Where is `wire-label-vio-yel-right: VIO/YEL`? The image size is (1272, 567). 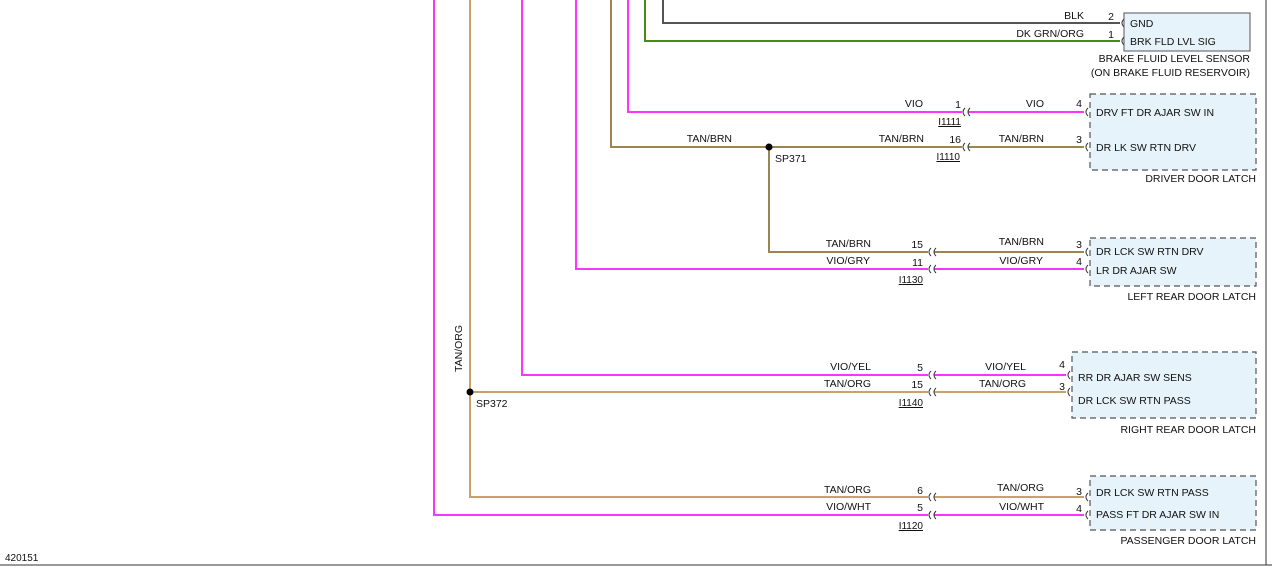
wire-label-vio-yel-right: VIO/YEL is located at coordinates (1005, 367).